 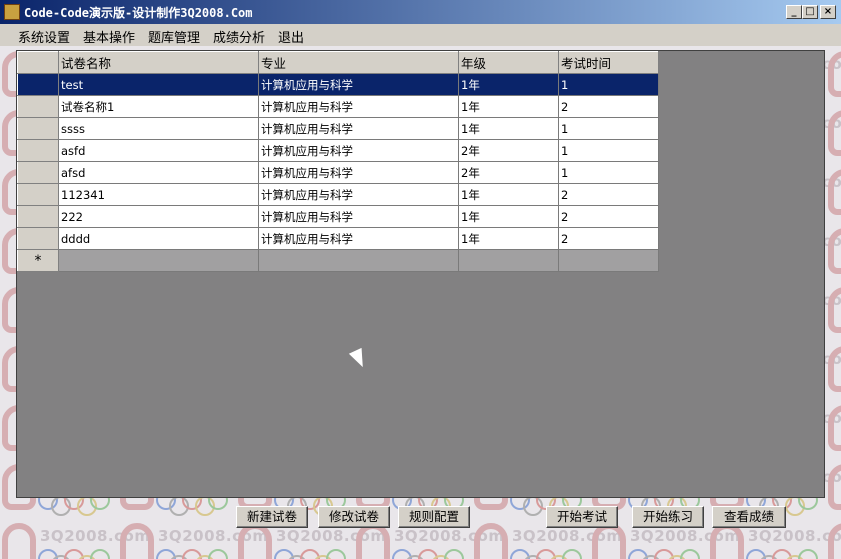 What do you see at coordinates (272, 517) in the screenshot?
I see `new-paper-button: 新建试卷` at bounding box center [272, 517].